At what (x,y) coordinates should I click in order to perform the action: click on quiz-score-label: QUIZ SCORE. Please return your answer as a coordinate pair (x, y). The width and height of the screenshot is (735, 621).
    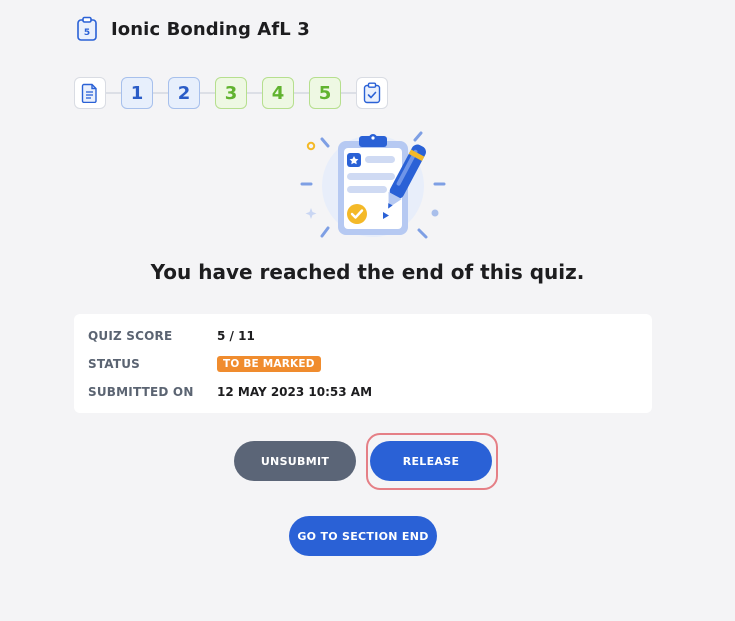
    Looking at the image, I should click on (130, 336).